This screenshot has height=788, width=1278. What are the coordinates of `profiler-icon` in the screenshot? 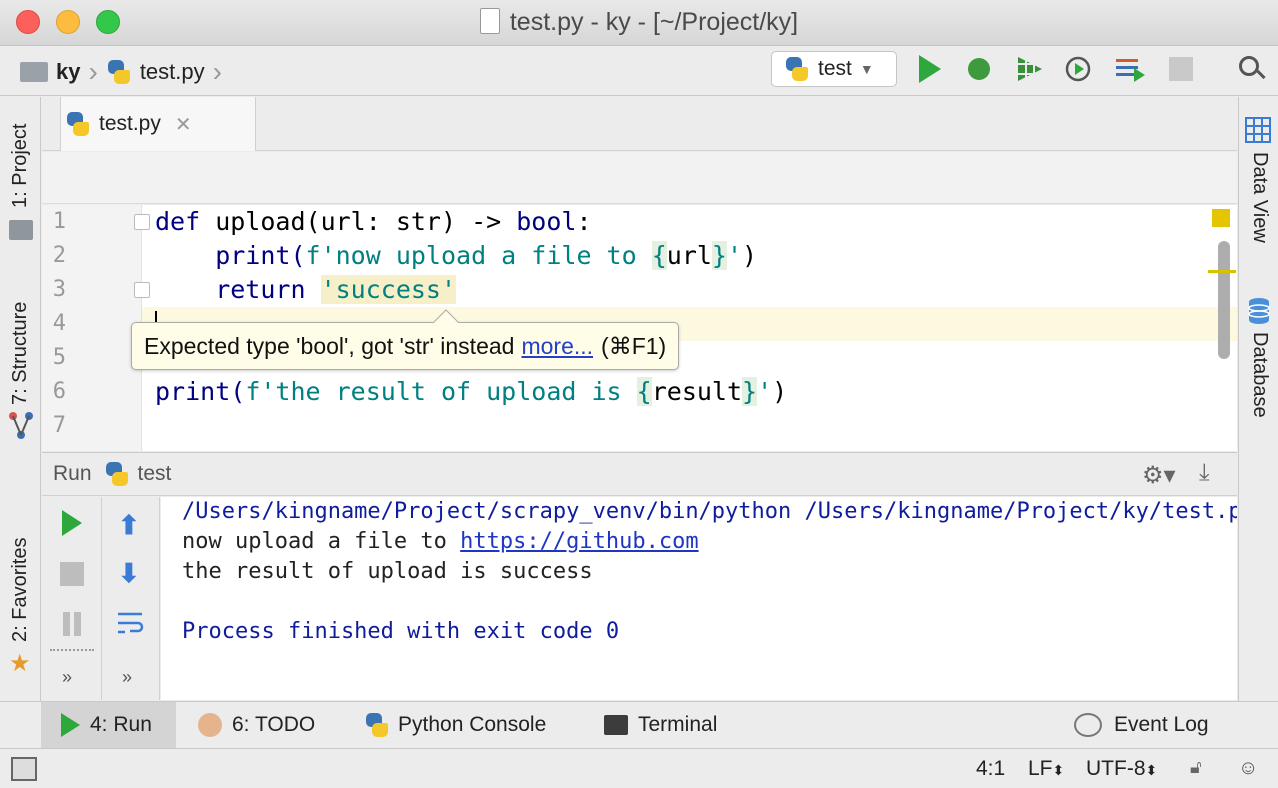 It's located at (1078, 69).